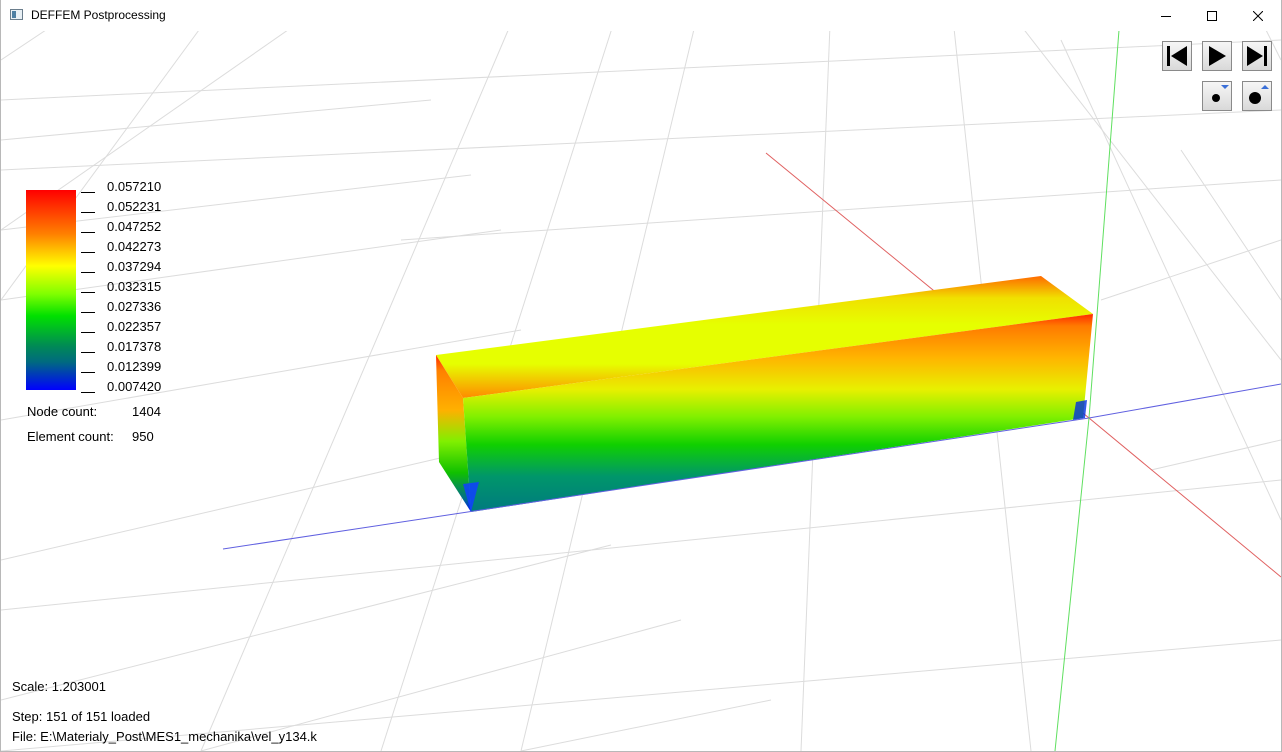  I want to click on minimize-button, so click(1166, 15).